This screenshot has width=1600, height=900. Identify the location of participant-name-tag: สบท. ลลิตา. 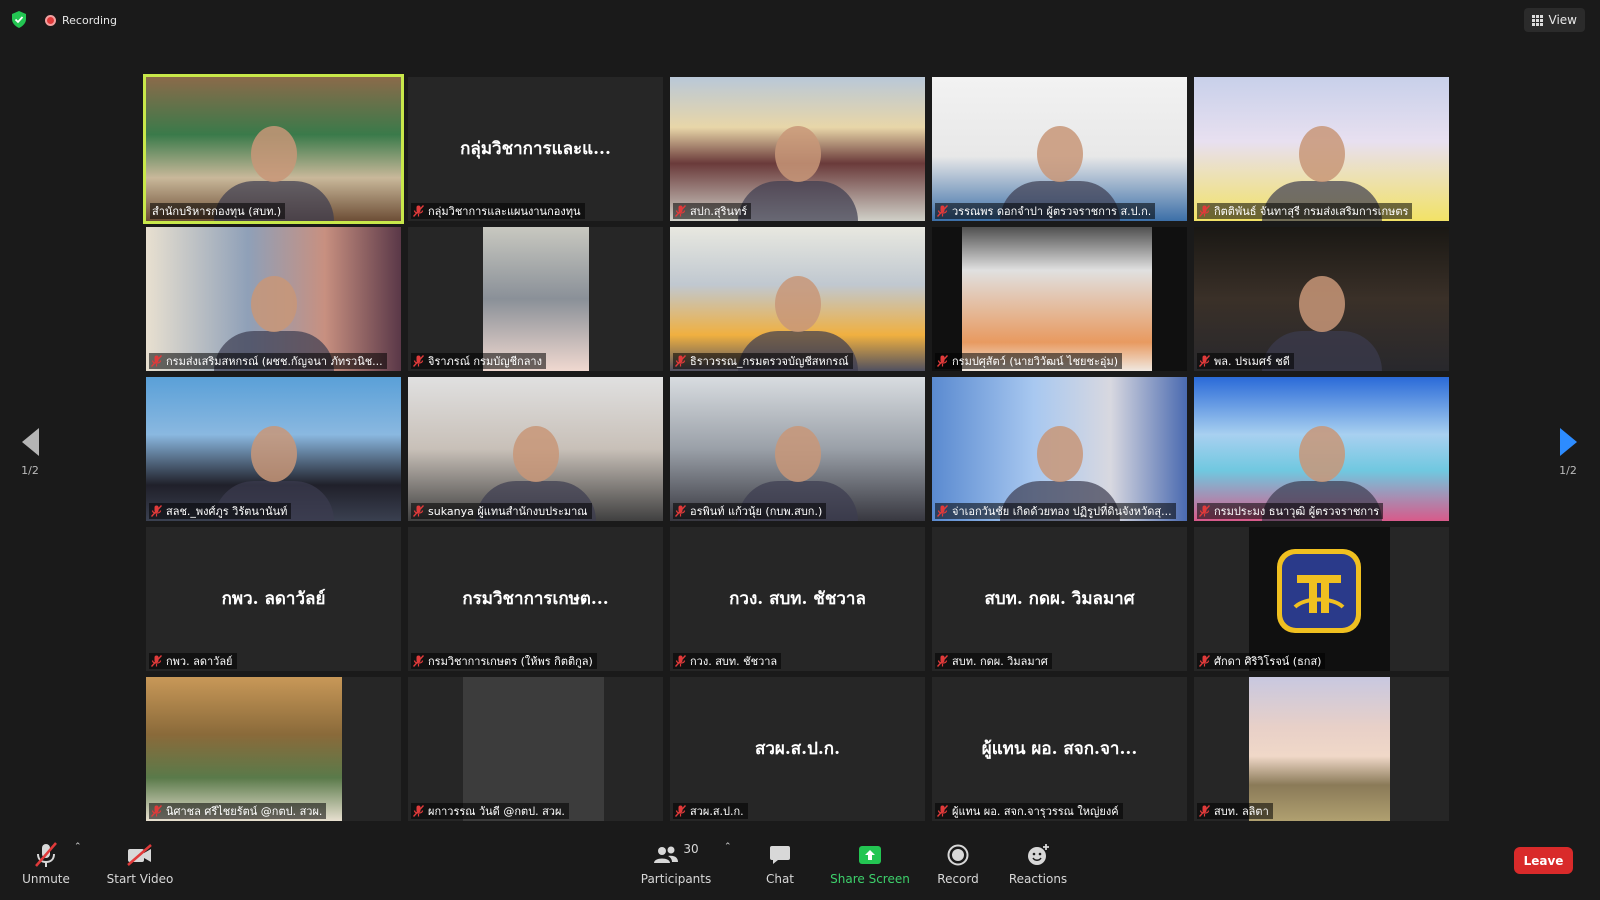
(1235, 811).